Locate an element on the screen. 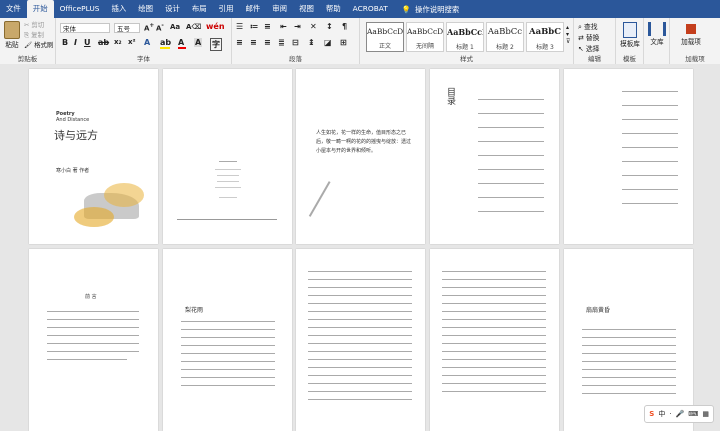 This screenshot has height=431, width=720. grow-font-icon: A+ is located at coordinates (149, 27).